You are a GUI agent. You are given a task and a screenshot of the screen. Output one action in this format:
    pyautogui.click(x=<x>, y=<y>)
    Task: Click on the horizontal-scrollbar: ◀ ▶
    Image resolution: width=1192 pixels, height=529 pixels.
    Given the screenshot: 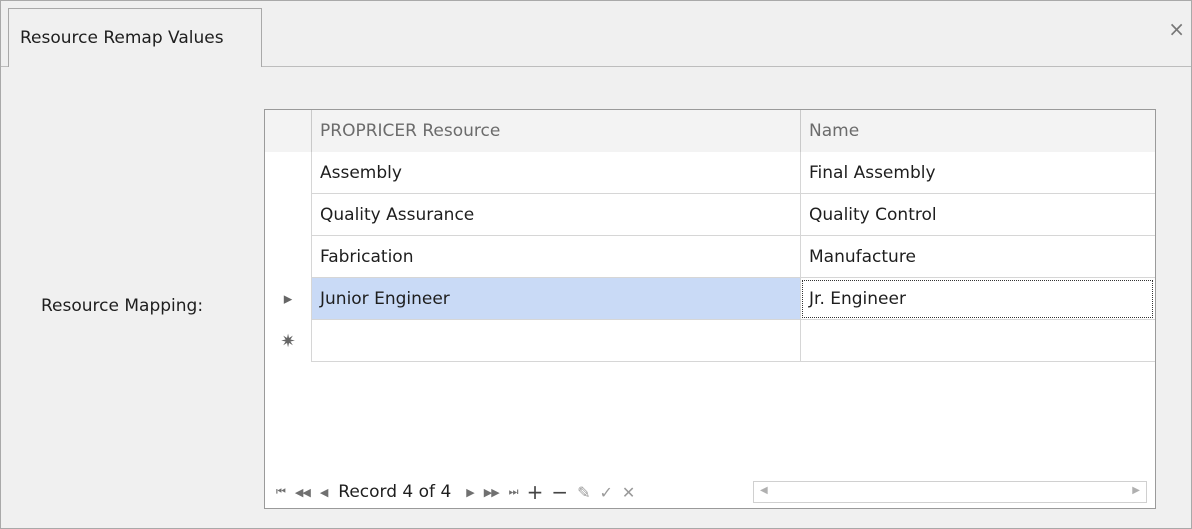 What is the action you would take?
    pyautogui.click(x=950, y=492)
    